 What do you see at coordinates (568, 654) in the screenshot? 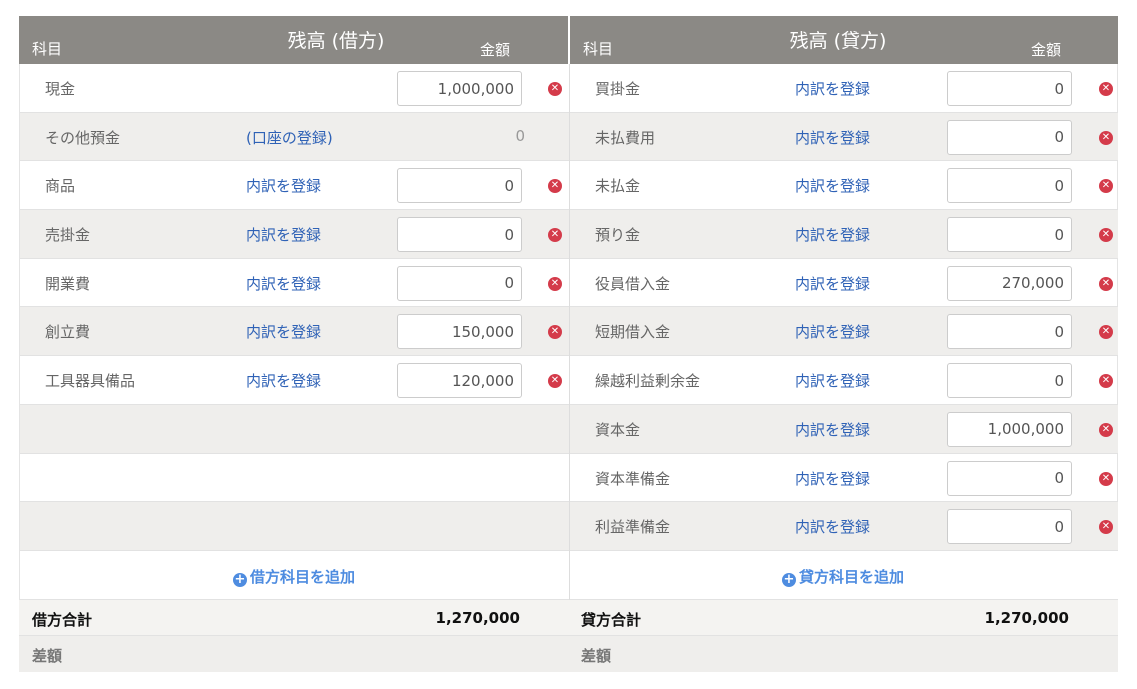
I see `diff-row: 差額 差額` at bounding box center [568, 654].